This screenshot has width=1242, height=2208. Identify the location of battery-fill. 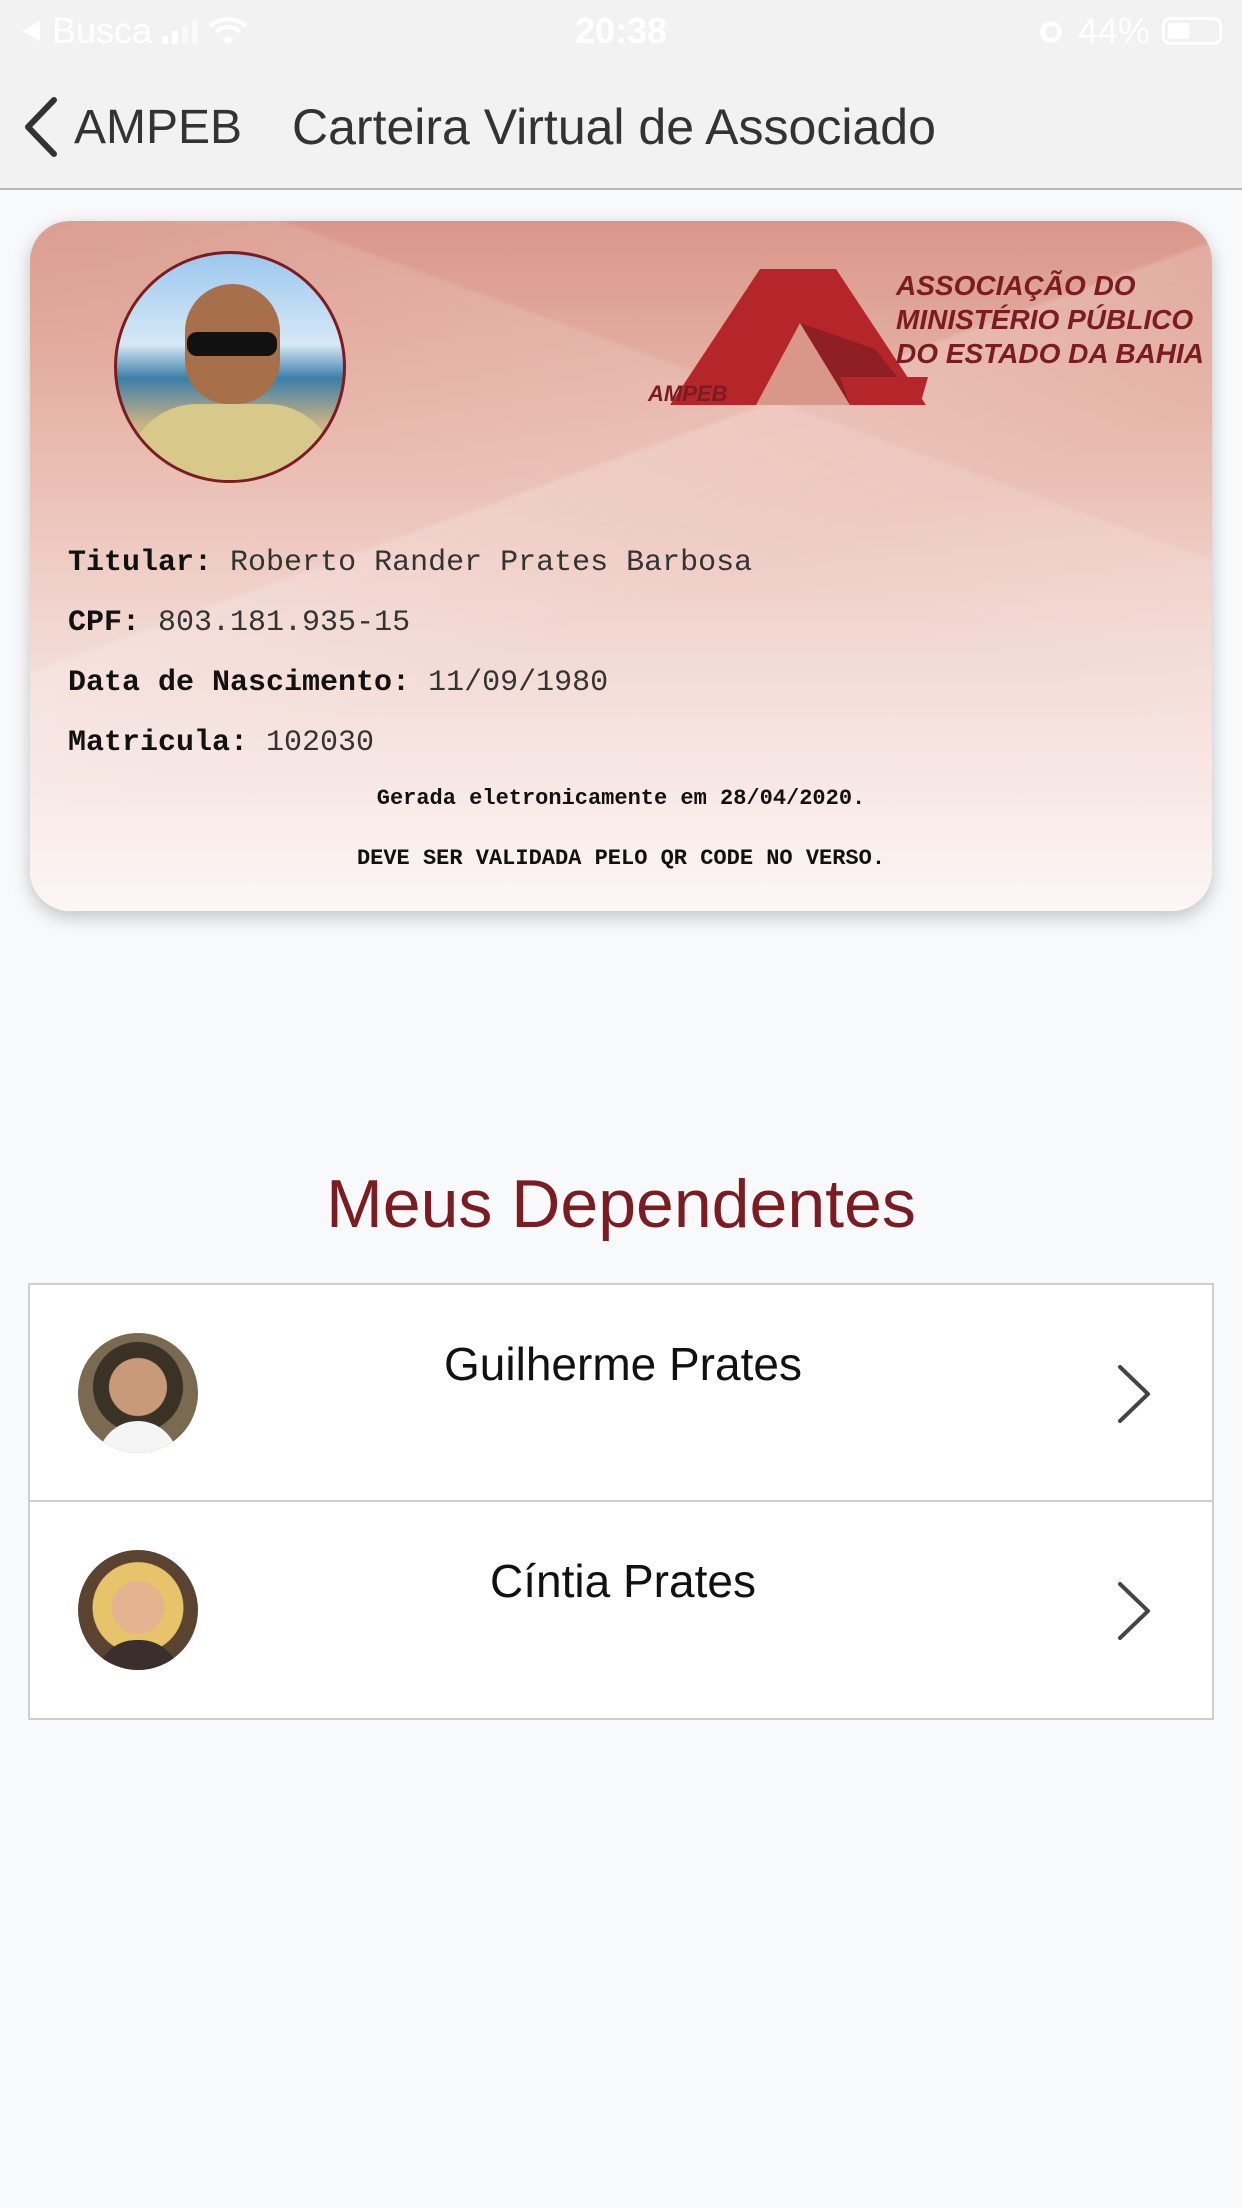
(1178, 31).